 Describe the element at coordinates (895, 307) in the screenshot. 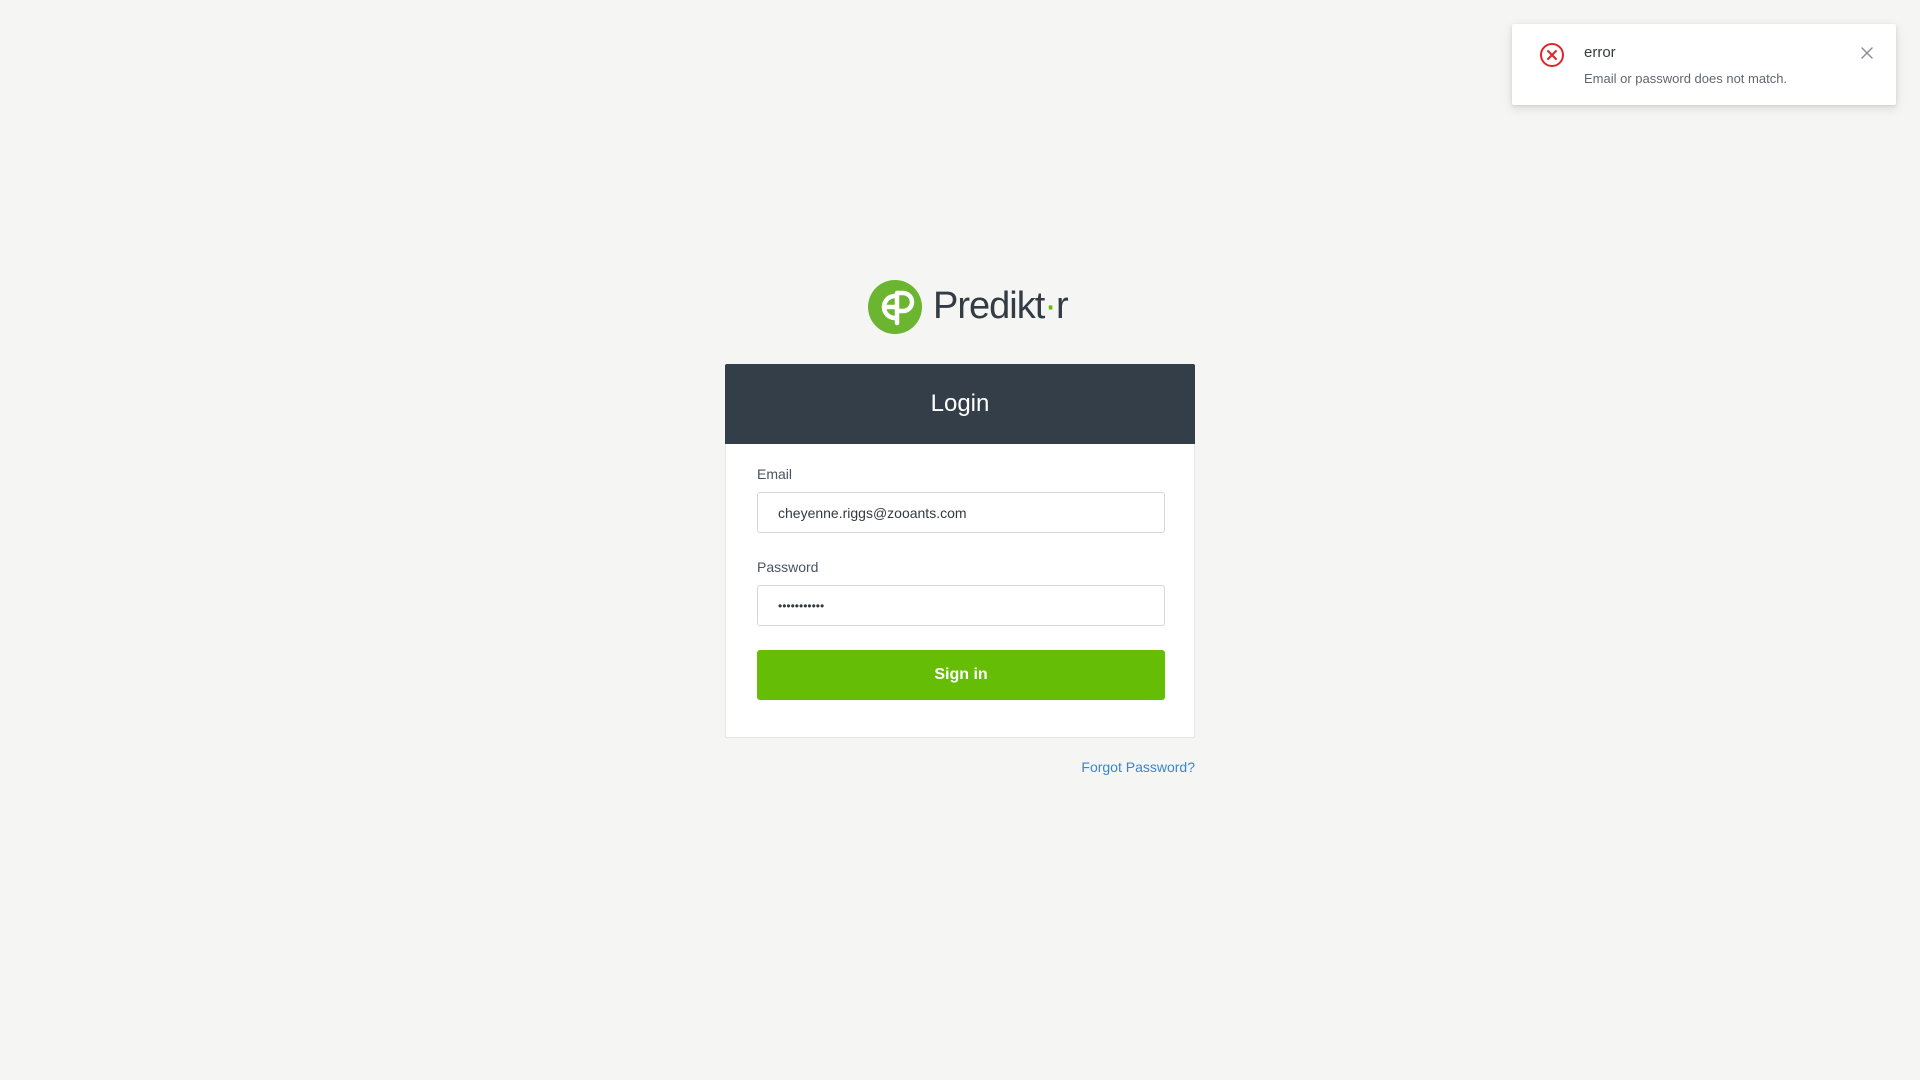

I see `prediktr-logo-icon` at that location.